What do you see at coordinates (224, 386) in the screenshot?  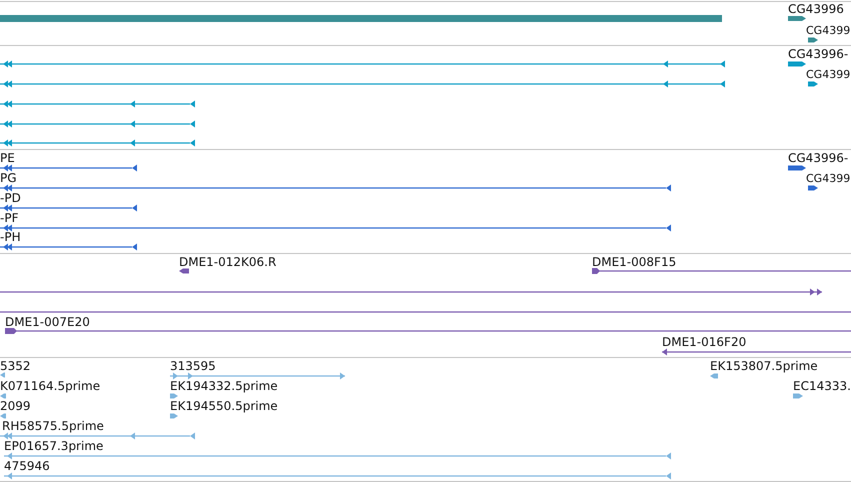 I see `feature-label: EK194332.5prime` at bounding box center [224, 386].